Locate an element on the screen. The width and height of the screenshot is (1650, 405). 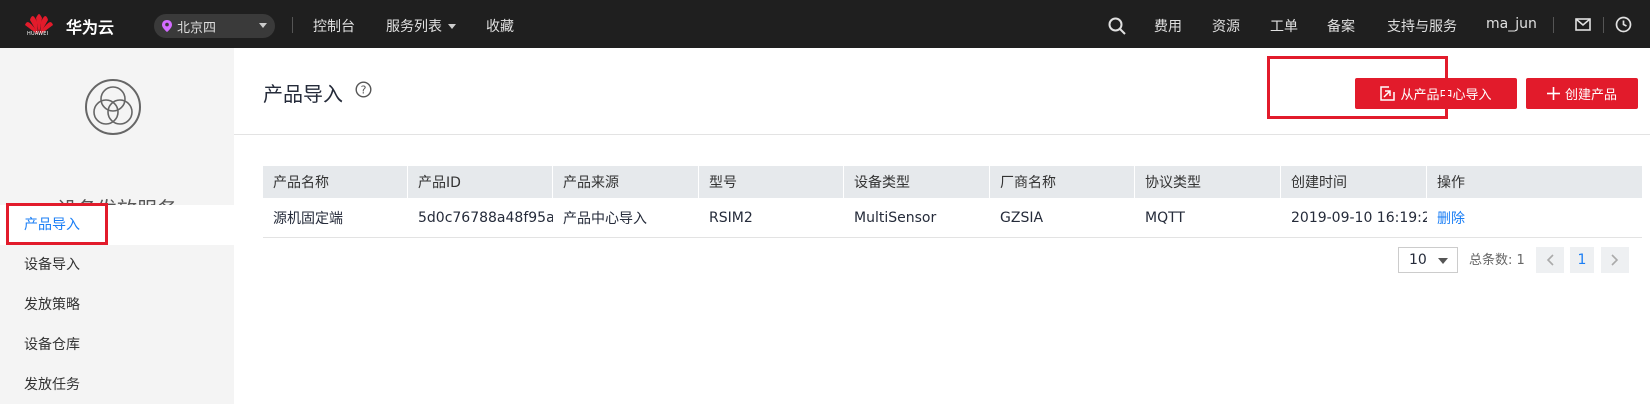
logo-wordmark: HUAWEI is located at coordinates (37, 34).